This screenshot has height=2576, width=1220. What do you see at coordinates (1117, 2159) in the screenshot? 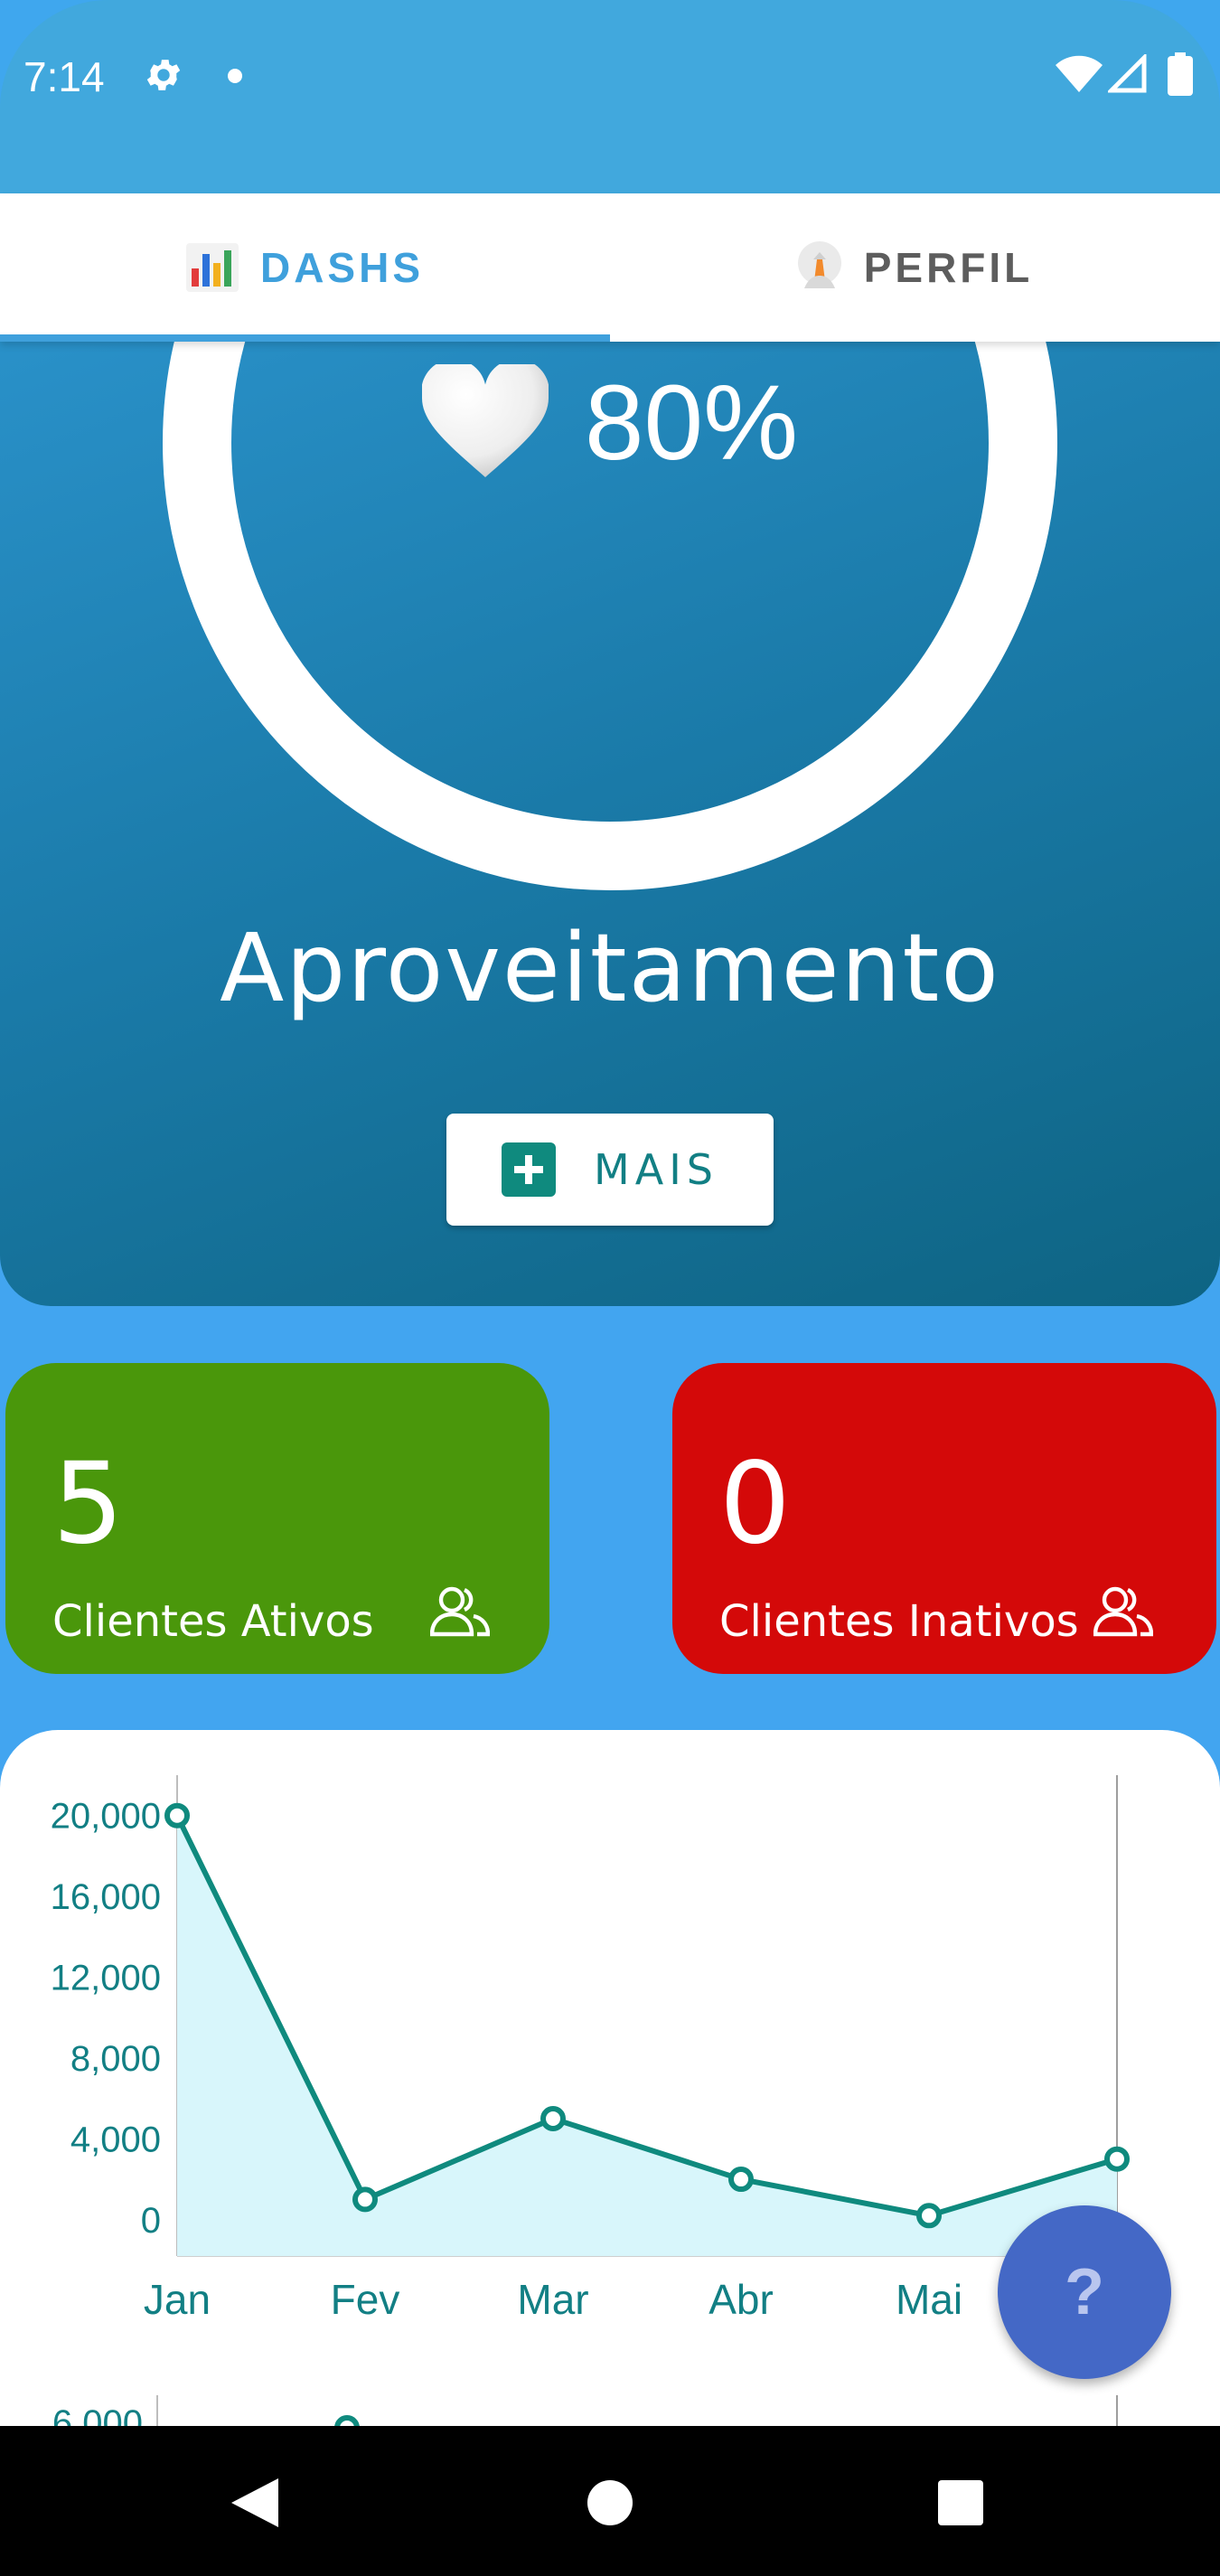
I see `data-point-jun` at bounding box center [1117, 2159].